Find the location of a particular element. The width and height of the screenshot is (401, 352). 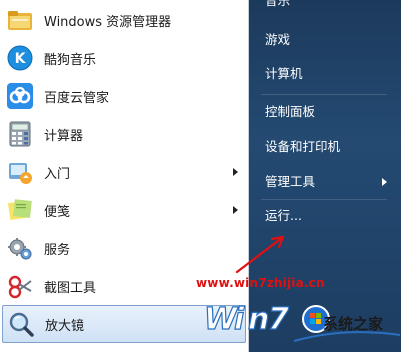

program-item-windows-explorer: Windows 资源管理器 is located at coordinates (124, 20).